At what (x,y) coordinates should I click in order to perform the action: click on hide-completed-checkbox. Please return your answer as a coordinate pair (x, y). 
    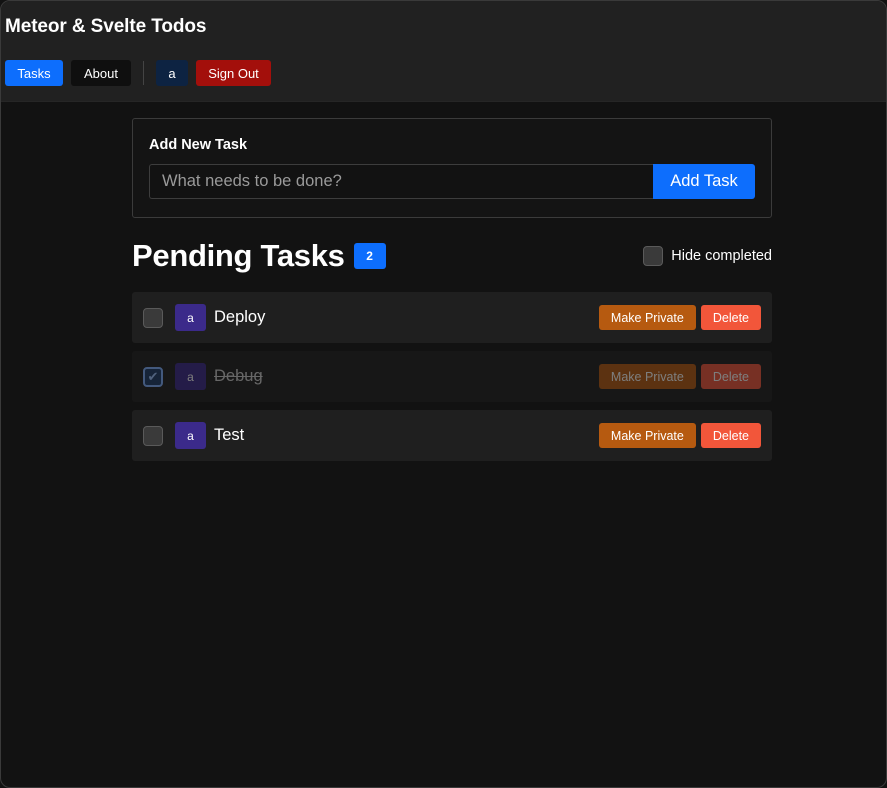
    Looking at the image, I should click on (653, 256).